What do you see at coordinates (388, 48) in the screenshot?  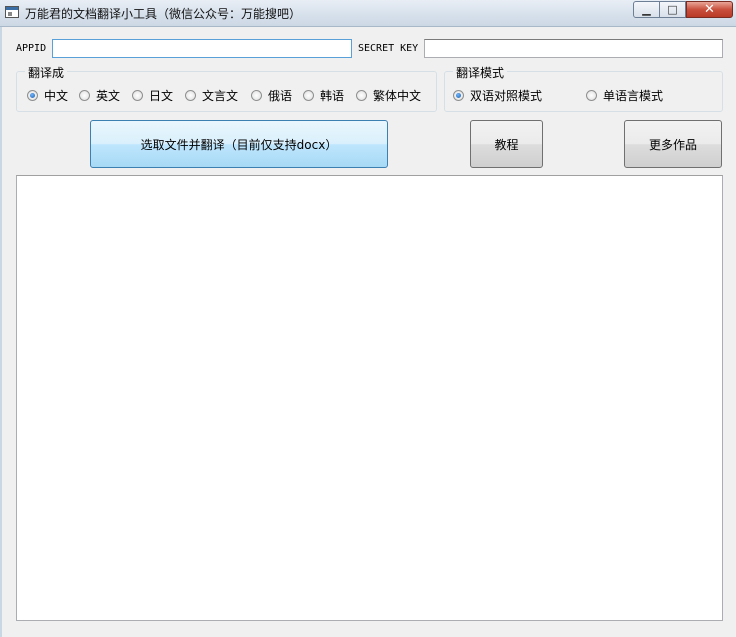 I see `secret-key-label: SECRET KEY` at bounding box center [388, 48].